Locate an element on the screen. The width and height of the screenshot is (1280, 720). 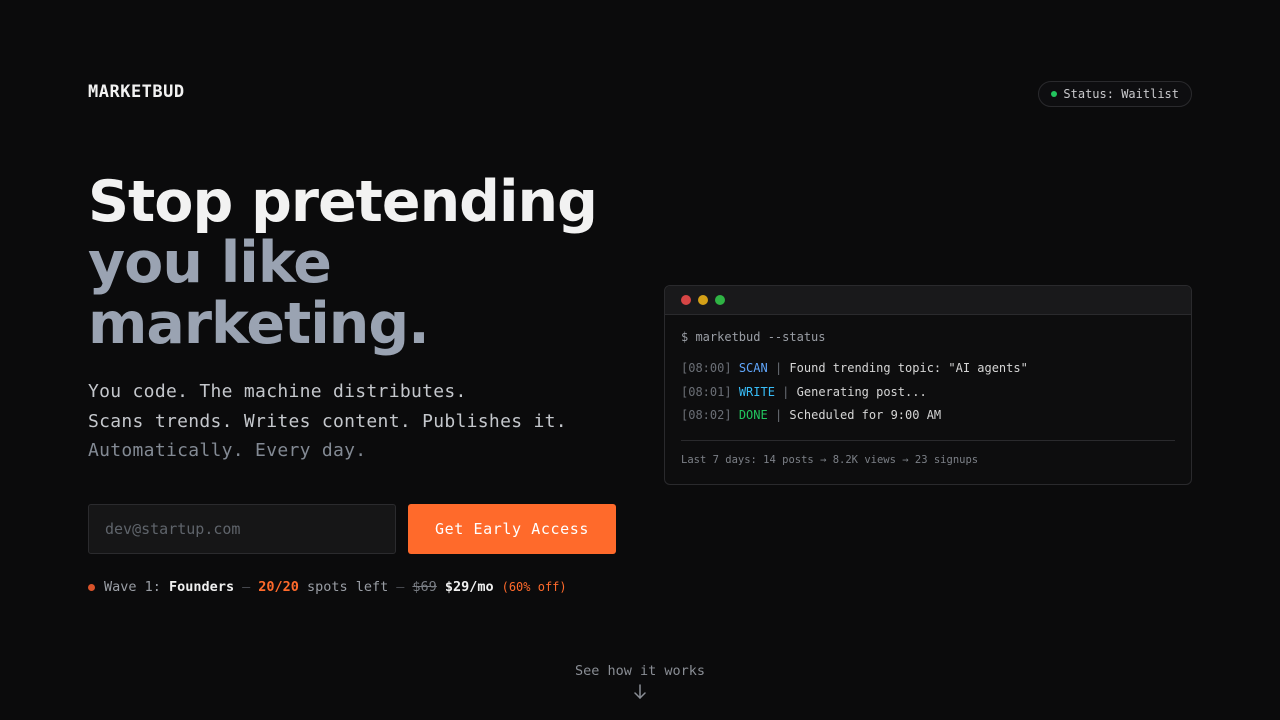
status-badge: Status: Waitlist is located at coordinates (1115, 94).